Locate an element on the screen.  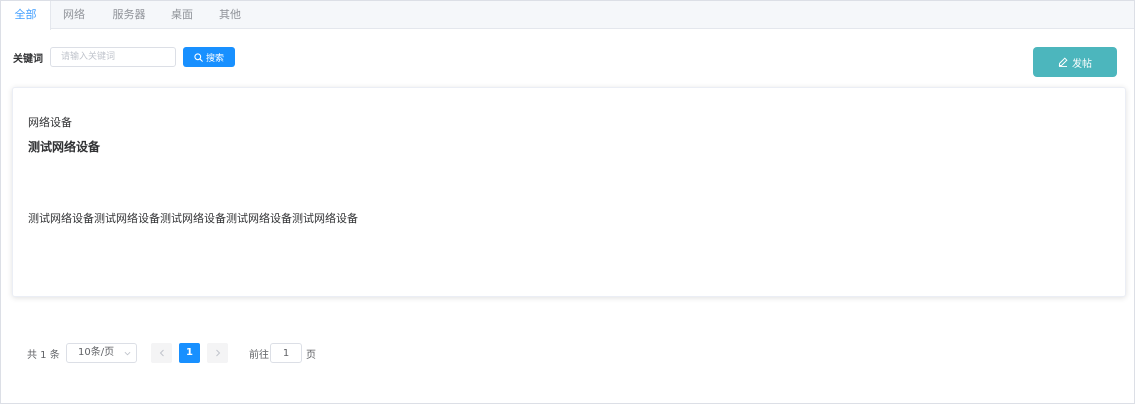
page-size-select: 10条/页 is located at coordinates (101, 353).